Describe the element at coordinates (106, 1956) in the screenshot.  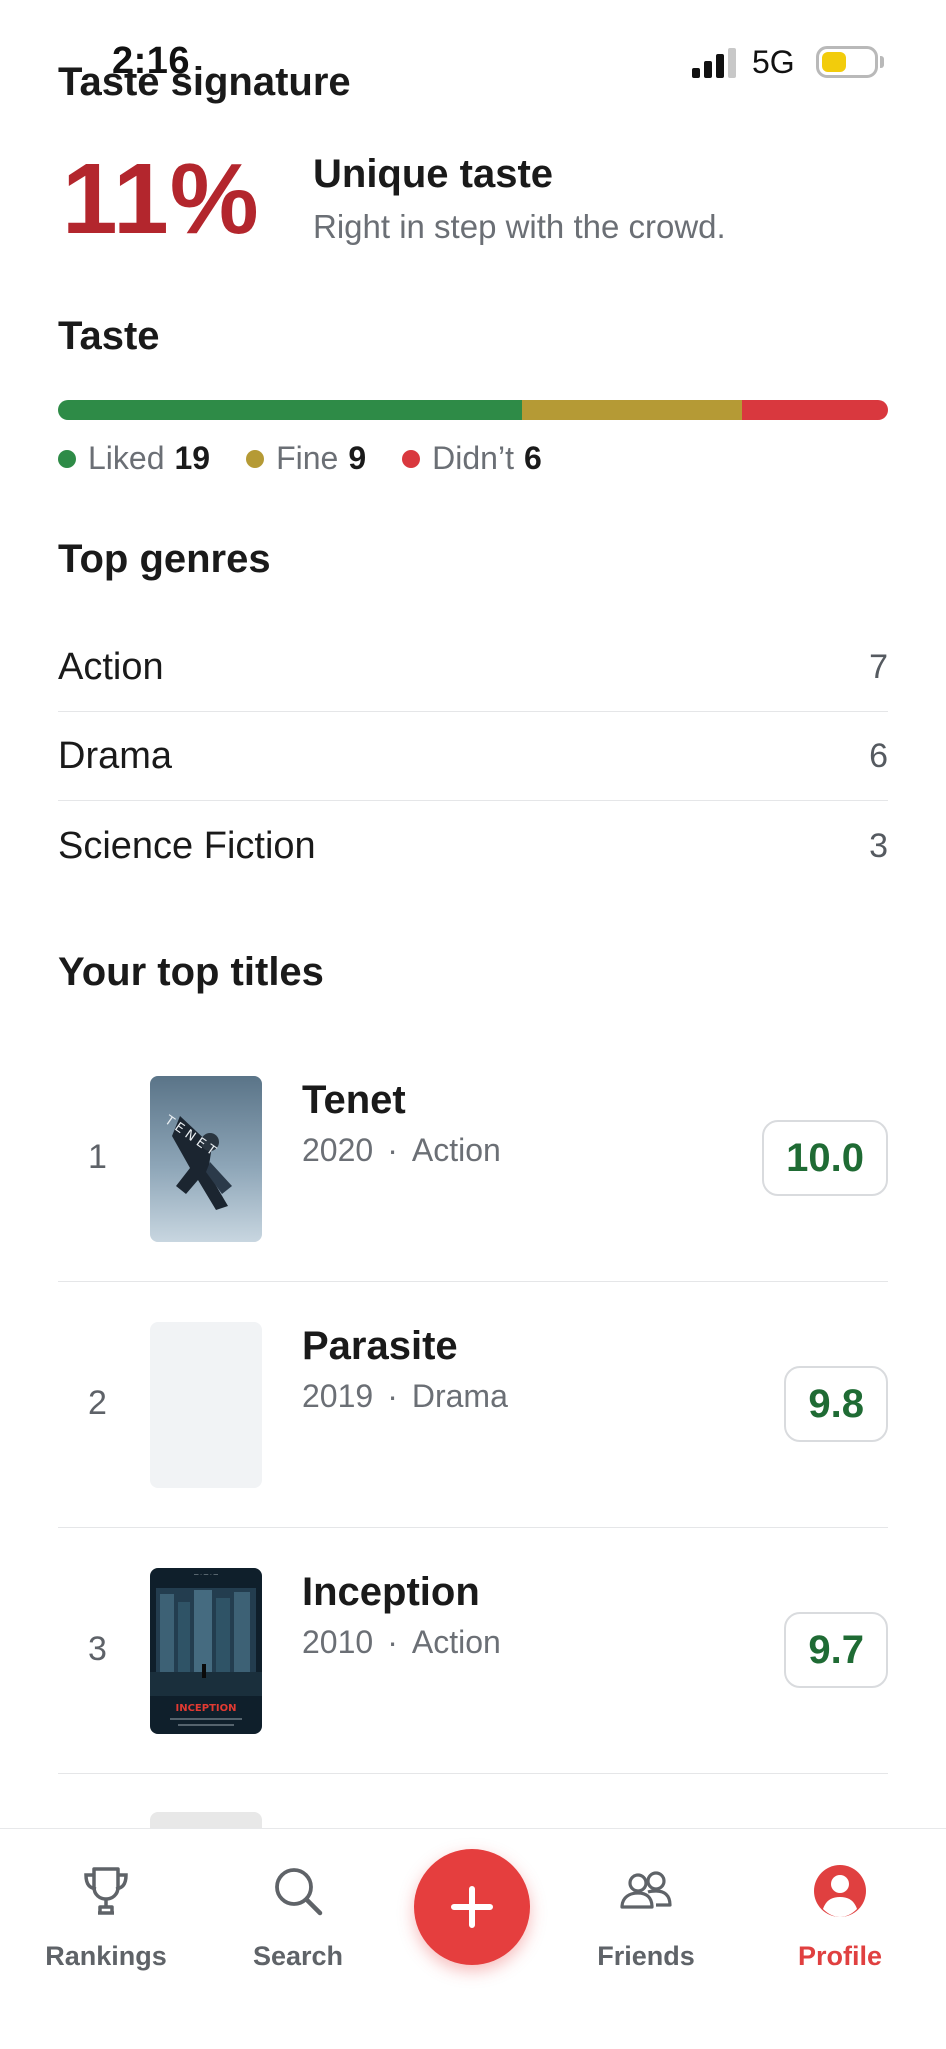
I see `nav-label: Rankings` at that location.